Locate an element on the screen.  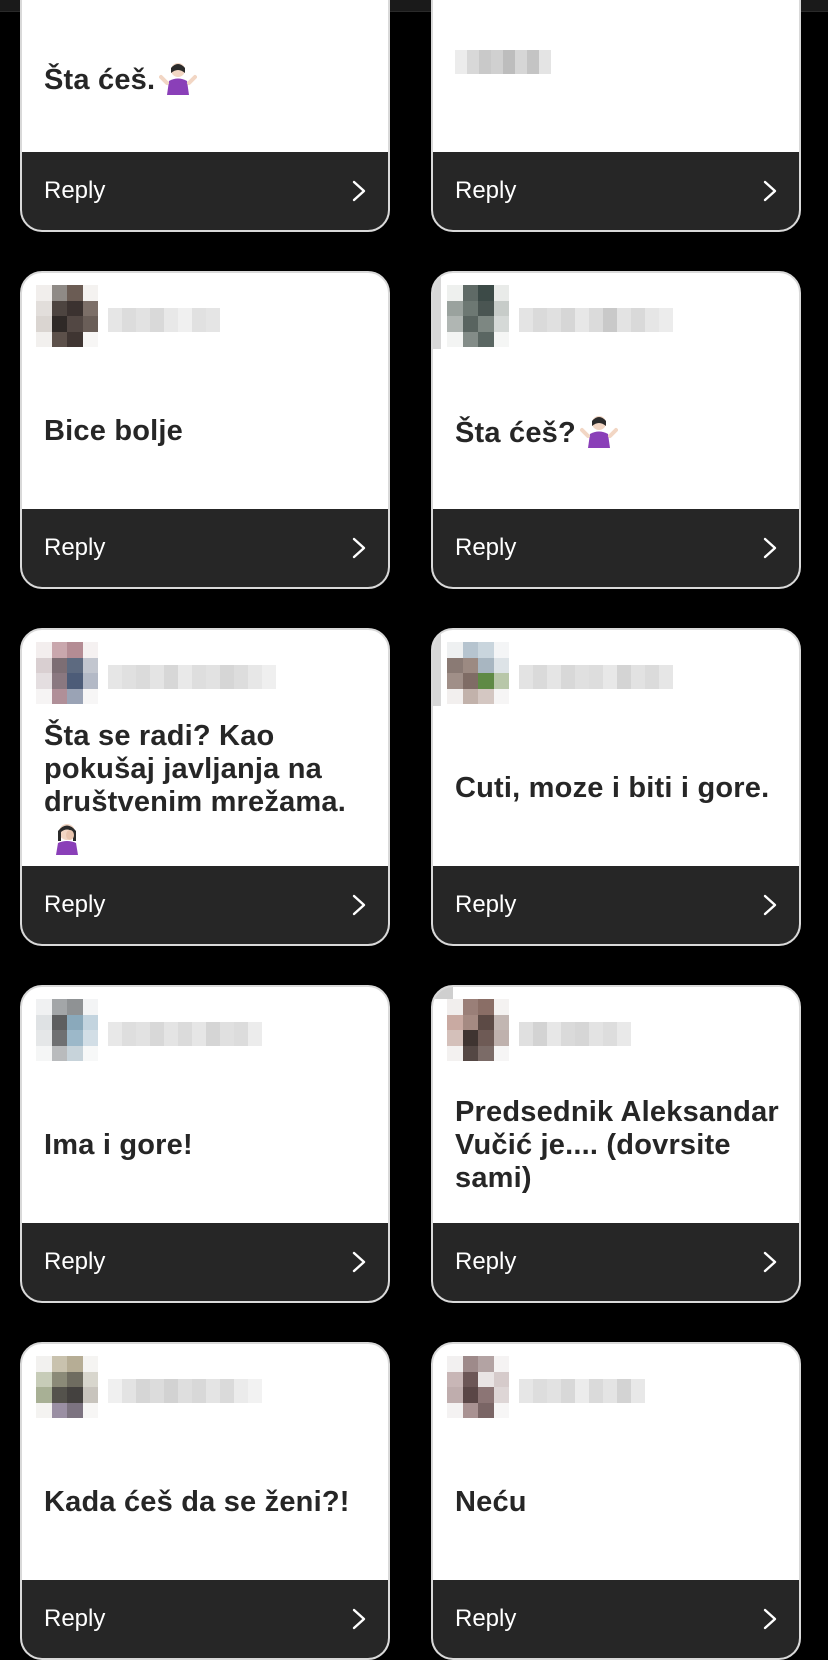
question-text-label: Kada ćeš da se ženi?! is located at coordinates (197, 1501).